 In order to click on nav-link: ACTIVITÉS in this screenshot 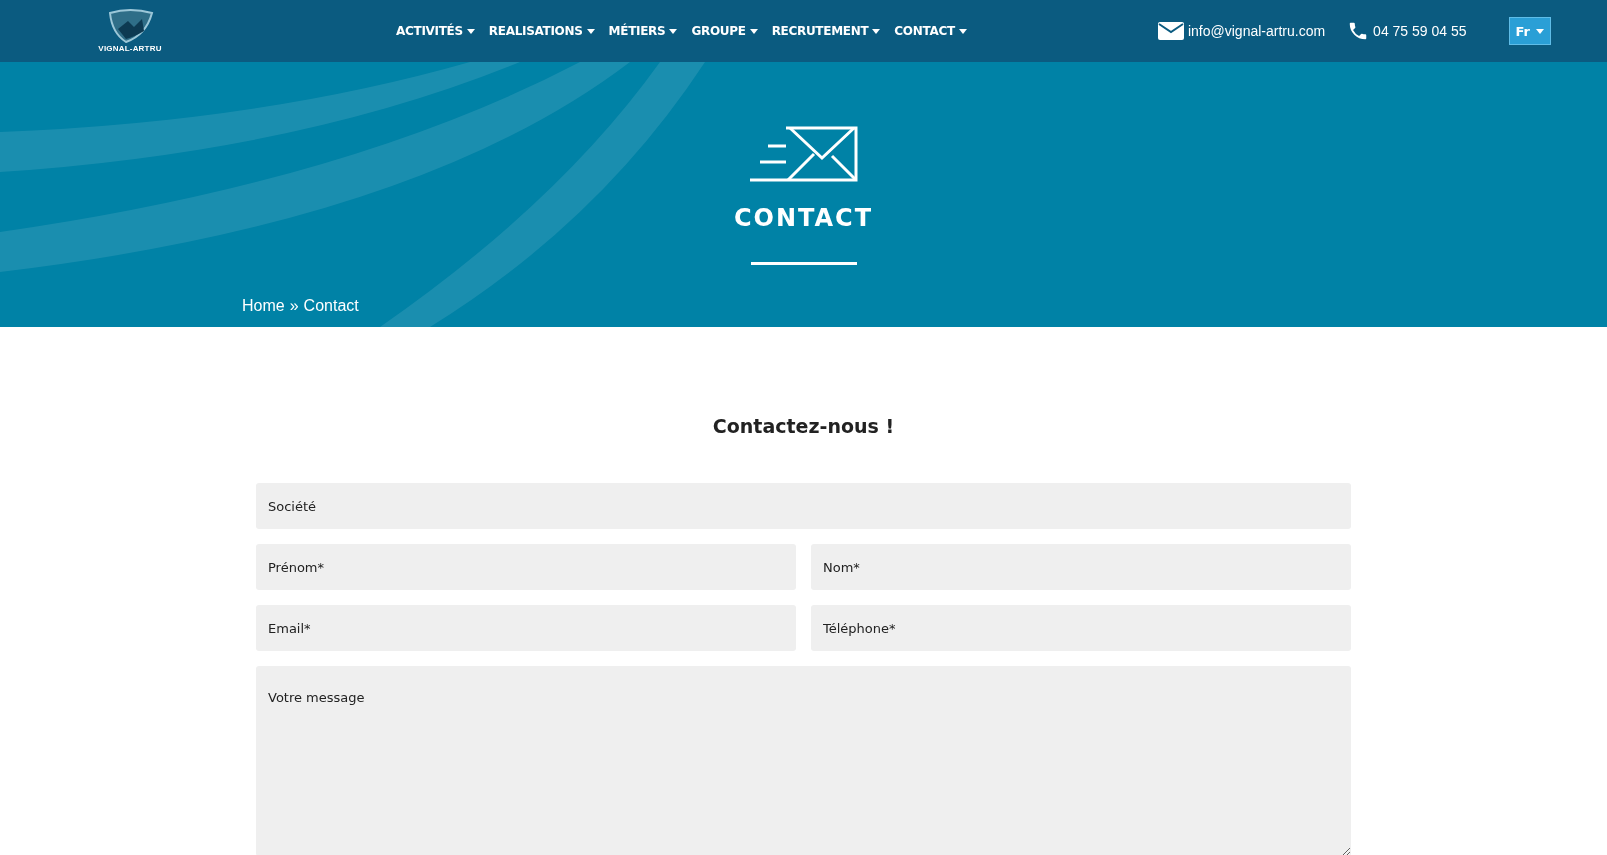, I will do `click(435, 31)`.